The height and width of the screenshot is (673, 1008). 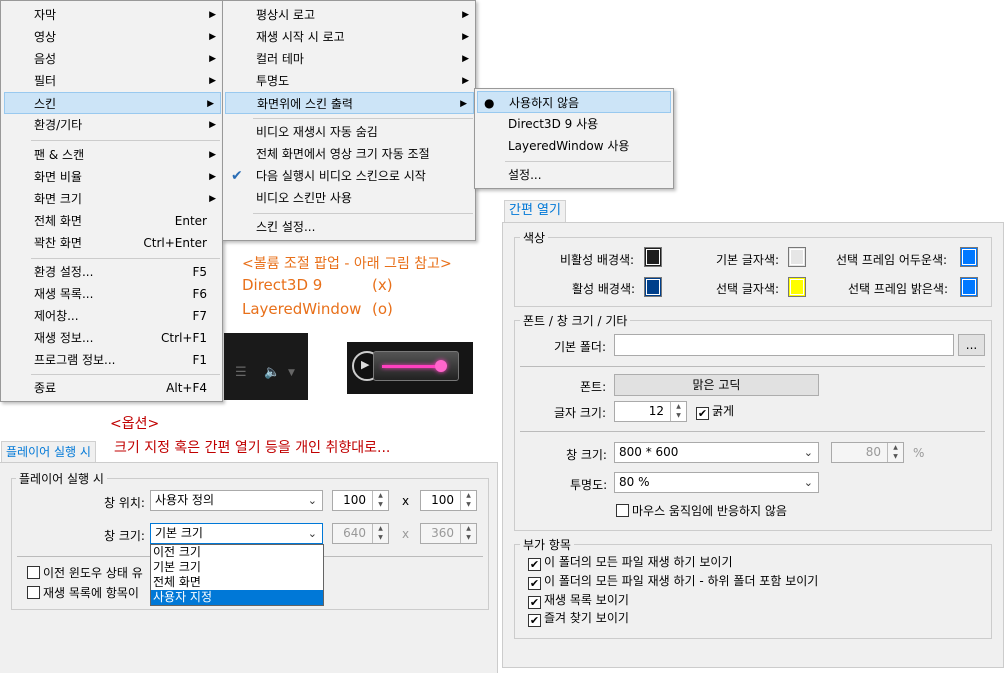 I want to click on frame-dark-swatch, so click(x=969, y=257).